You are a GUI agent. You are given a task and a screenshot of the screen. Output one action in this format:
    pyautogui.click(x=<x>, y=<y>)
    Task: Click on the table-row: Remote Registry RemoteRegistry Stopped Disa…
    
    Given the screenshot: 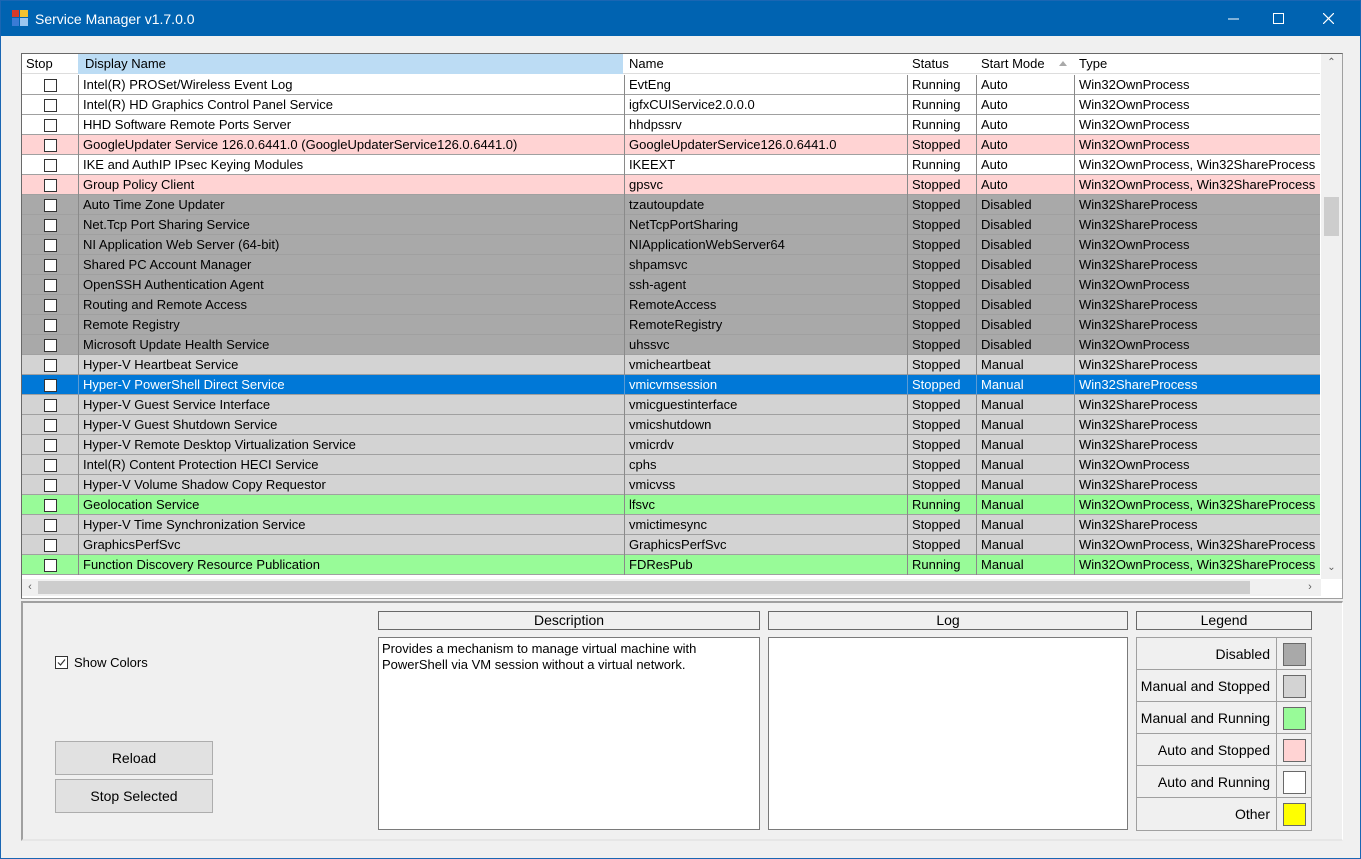 What is the action you would take?
    pyautogui.click(x=671, y=325)
    